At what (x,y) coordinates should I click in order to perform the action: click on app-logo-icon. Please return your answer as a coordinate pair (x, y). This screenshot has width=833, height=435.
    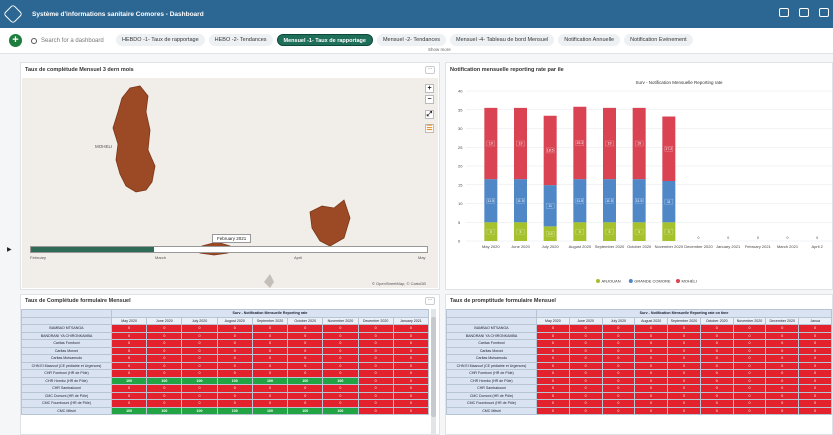
    Looking at the image, I should click on (13, 14).